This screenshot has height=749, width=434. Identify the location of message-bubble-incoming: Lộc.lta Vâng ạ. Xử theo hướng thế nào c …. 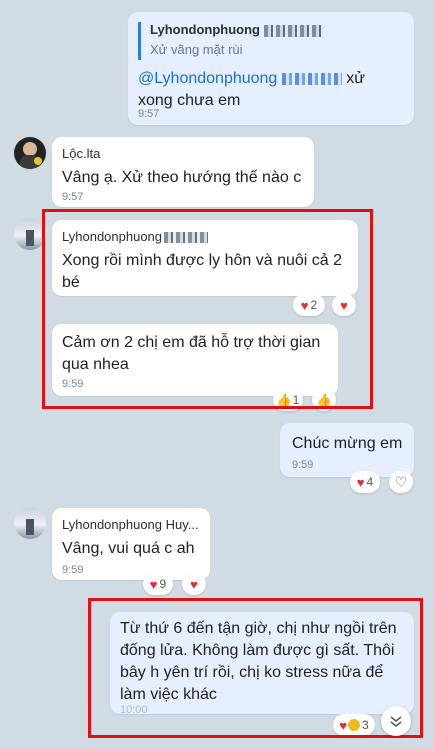
(183, 172).